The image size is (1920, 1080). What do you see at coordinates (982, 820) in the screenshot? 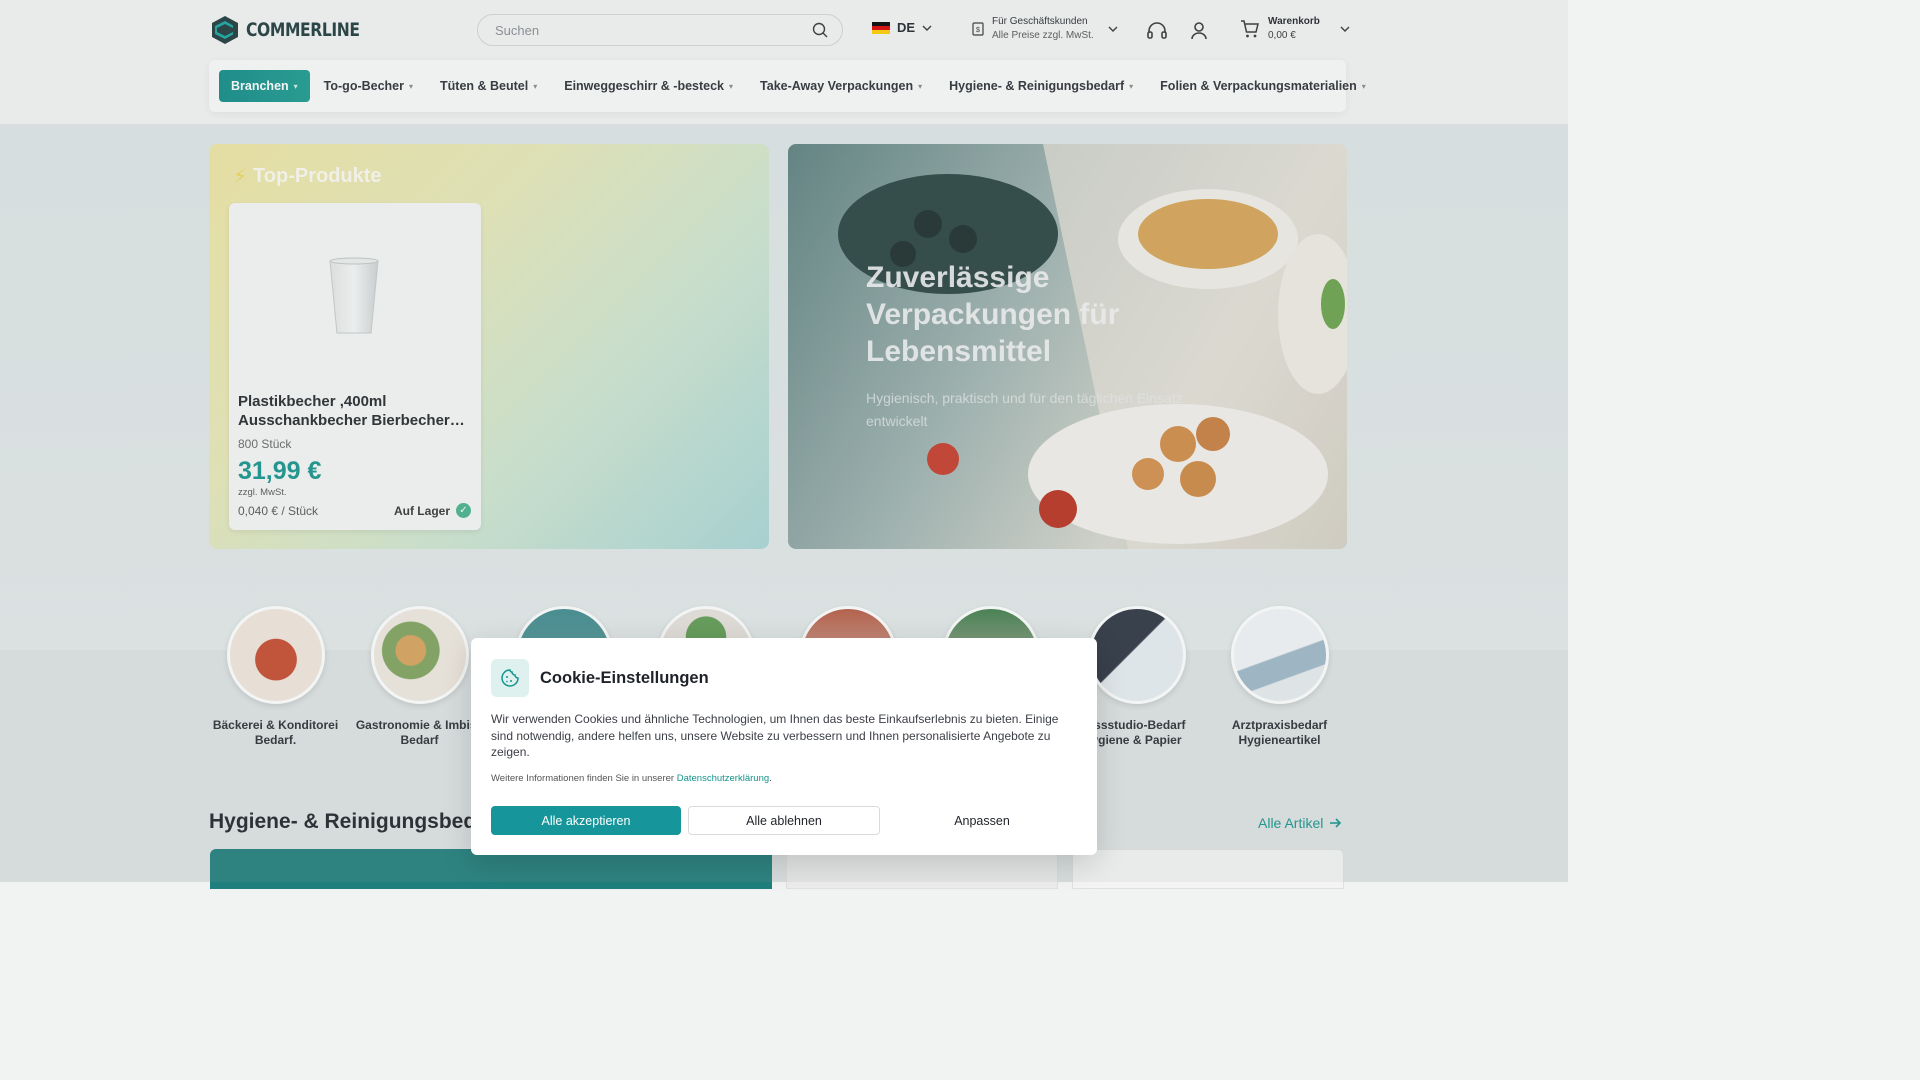
I see `customize-button: Anpassen` at bounding box center [982, 820].